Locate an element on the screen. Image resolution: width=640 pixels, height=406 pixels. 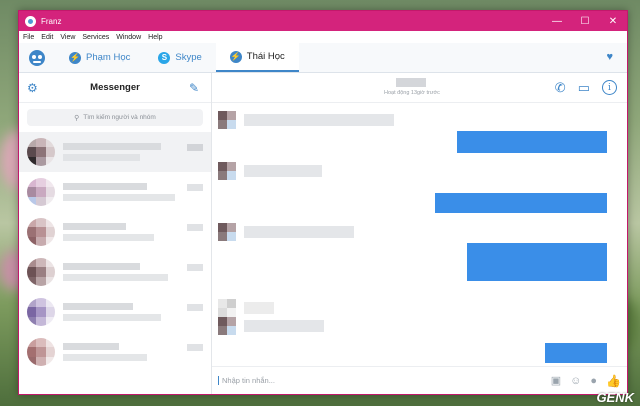
compose-icon: ✎ is located at coordinates (196, 88).